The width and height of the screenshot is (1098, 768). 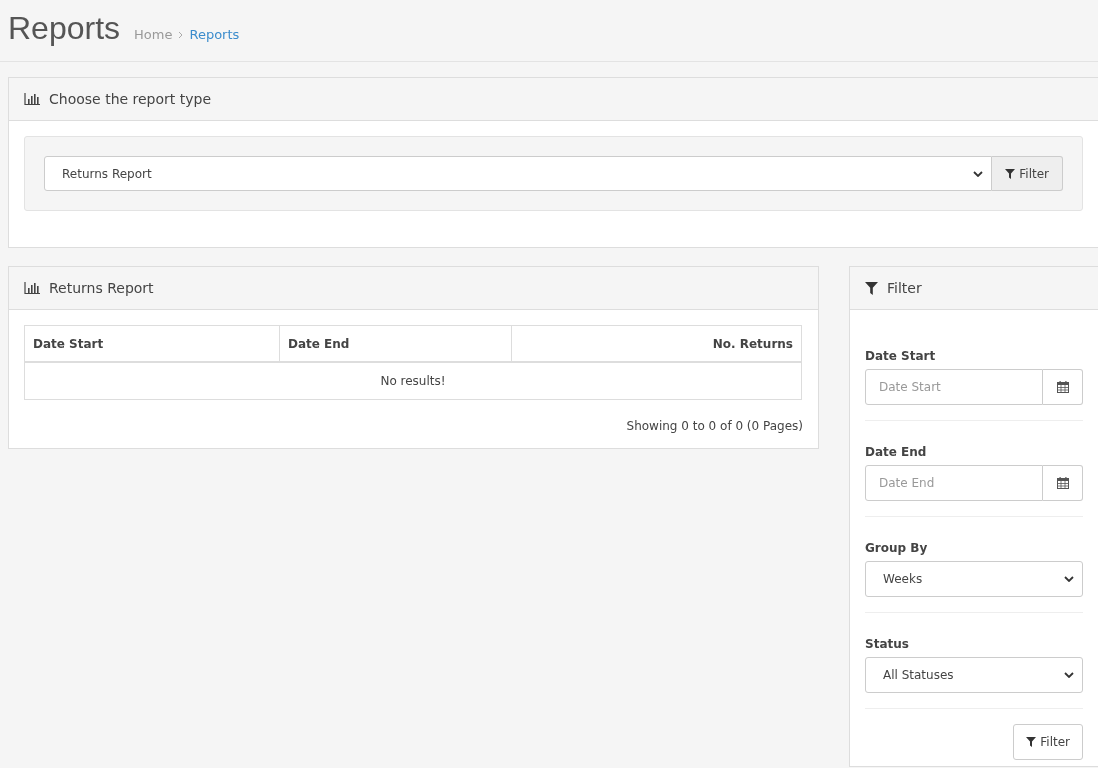 I want to click on column-header: Date End, so click(x=395, y=343).